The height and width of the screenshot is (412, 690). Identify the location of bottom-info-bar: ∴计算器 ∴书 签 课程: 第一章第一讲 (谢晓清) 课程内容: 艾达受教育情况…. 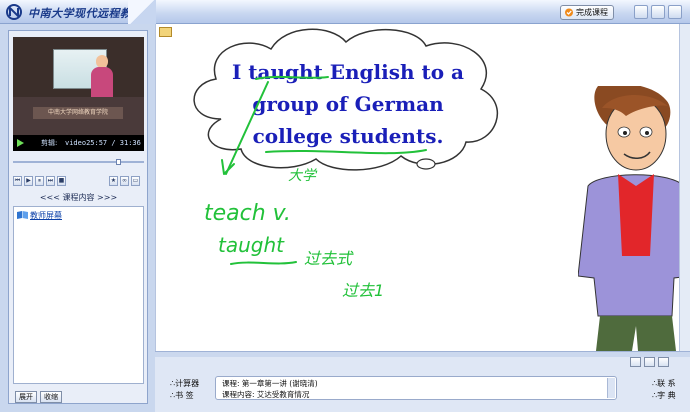
(422, 381).